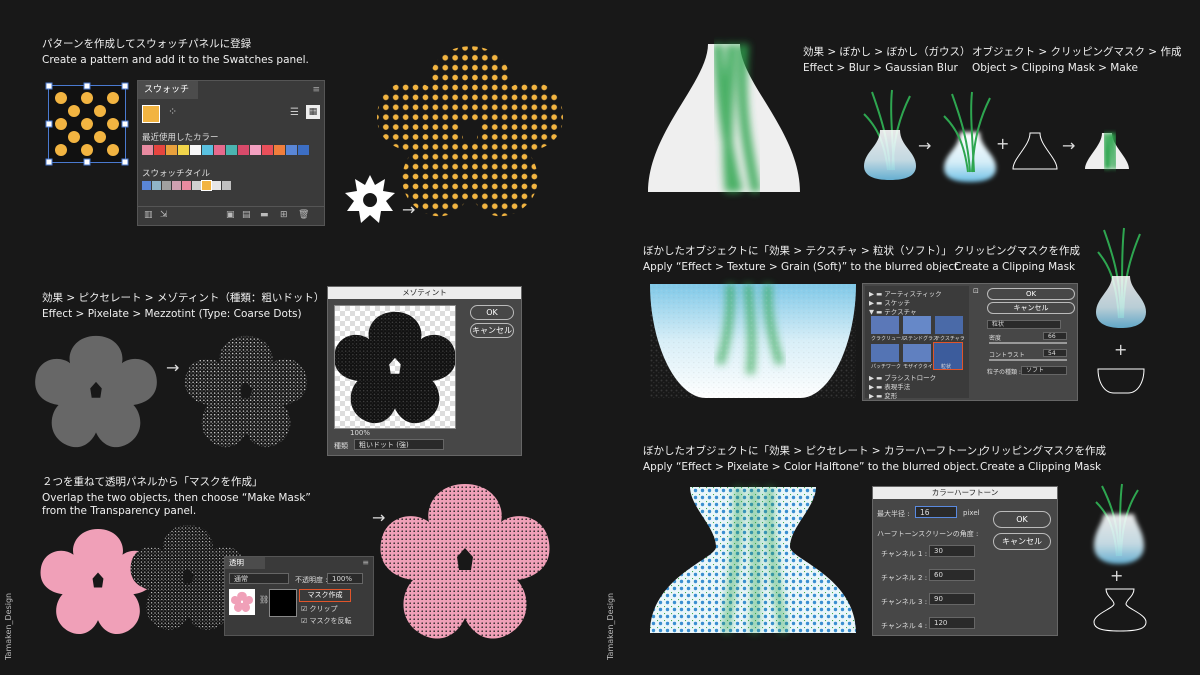  I want to click on library-icon: ▥, so click(148, 215).